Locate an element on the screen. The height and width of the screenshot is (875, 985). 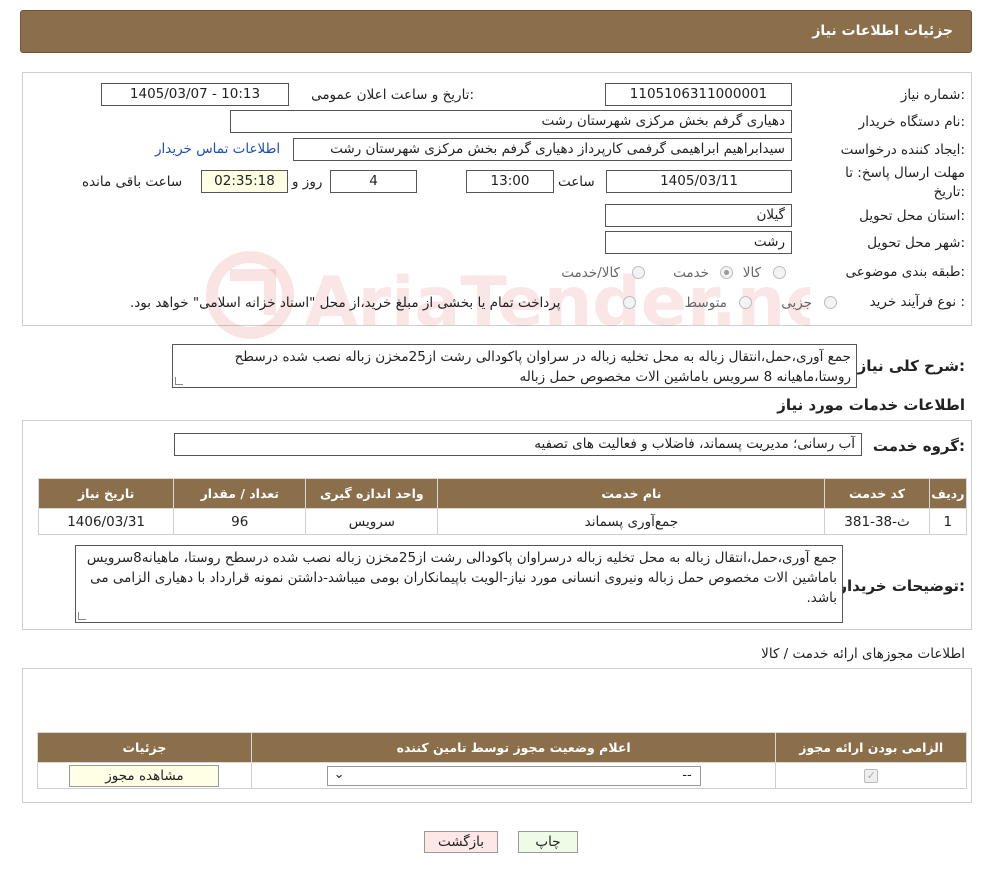
cell-license-required: ✓ is located at coordinates (871, 775).